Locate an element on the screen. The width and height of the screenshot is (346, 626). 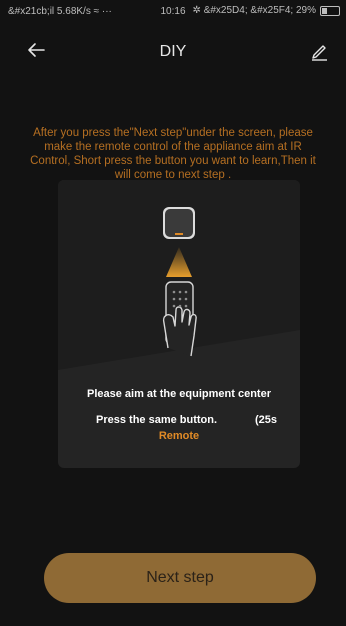
page-title: DIY is located at coordinates (173, 51).